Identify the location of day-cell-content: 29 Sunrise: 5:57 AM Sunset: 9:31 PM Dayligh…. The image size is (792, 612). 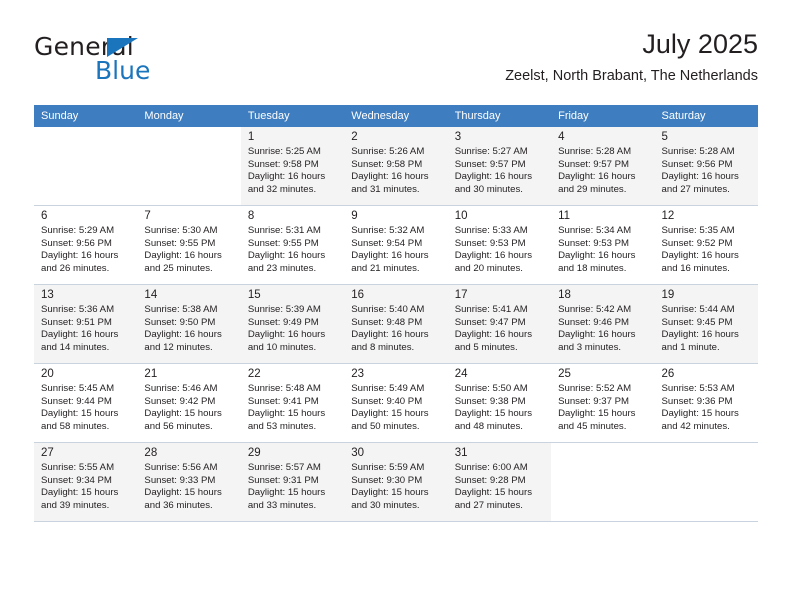
(292, 480).